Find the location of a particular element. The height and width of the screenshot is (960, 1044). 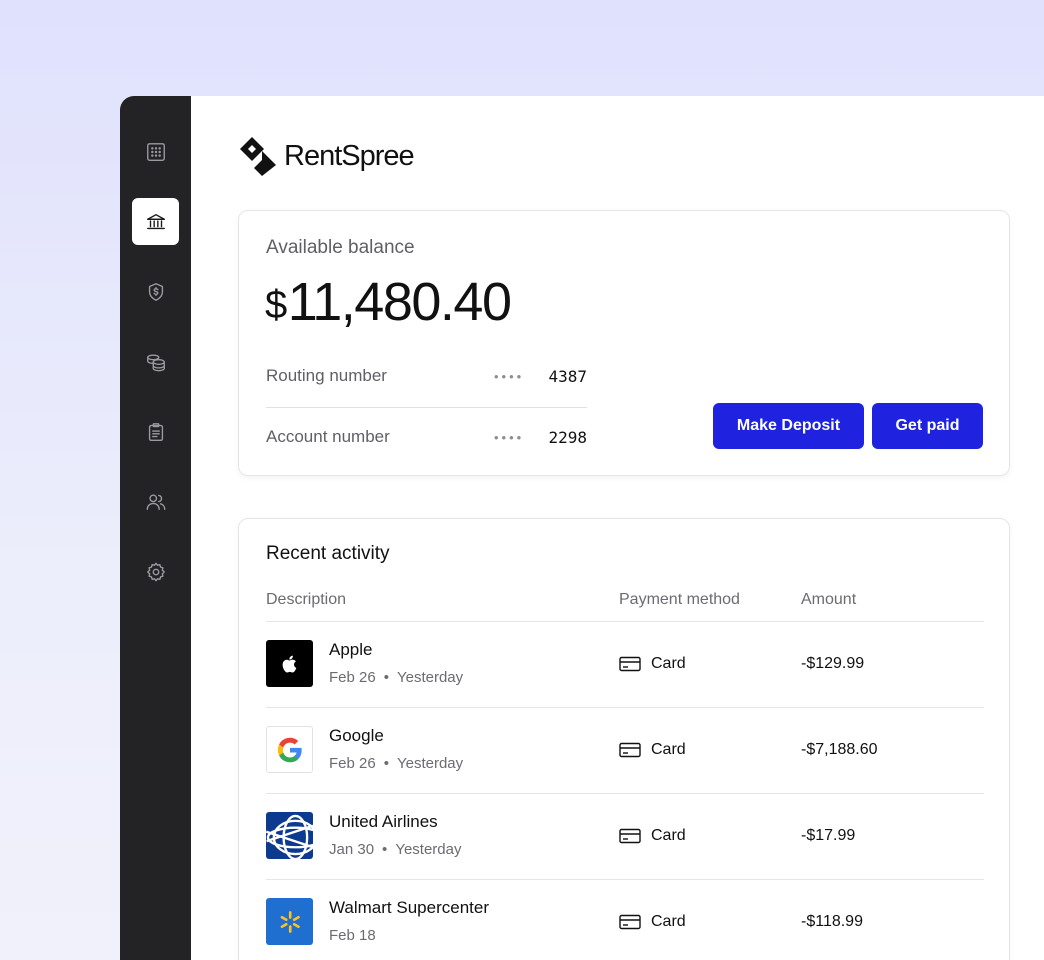

united-airlines-logo-icon is located at coordinates (289, 835).